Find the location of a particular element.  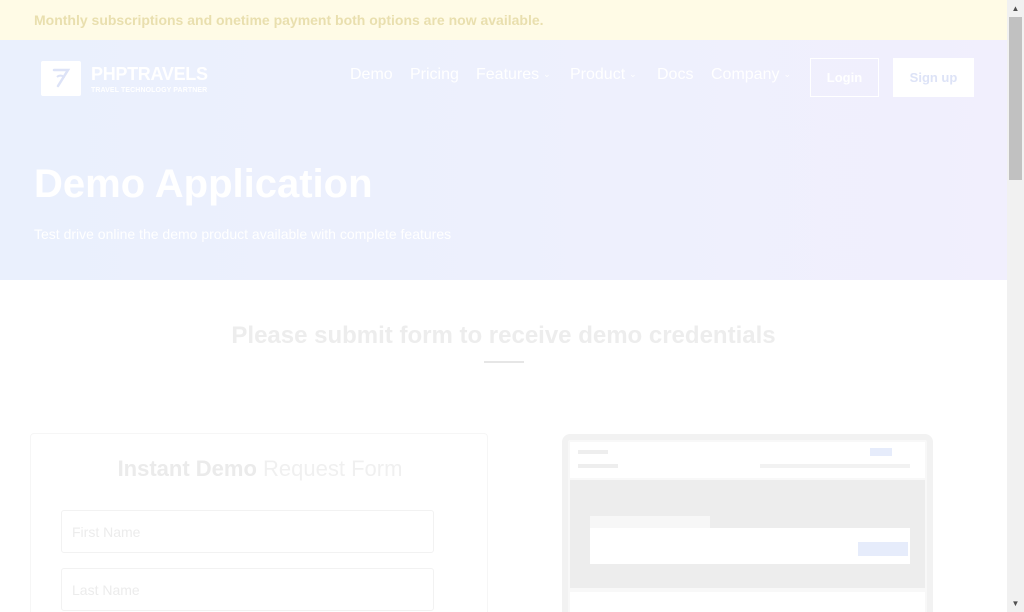

nav-item-pricing: Pricing is located at coordinates (434, 75).